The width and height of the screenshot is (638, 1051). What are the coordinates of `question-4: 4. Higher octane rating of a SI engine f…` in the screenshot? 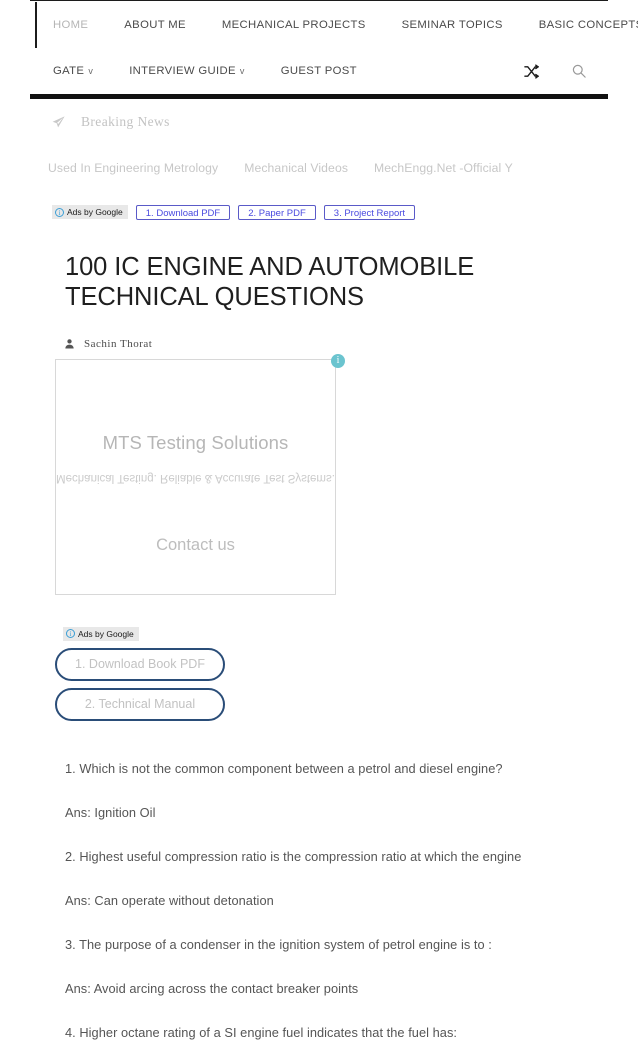 It's located at (261, 1032).